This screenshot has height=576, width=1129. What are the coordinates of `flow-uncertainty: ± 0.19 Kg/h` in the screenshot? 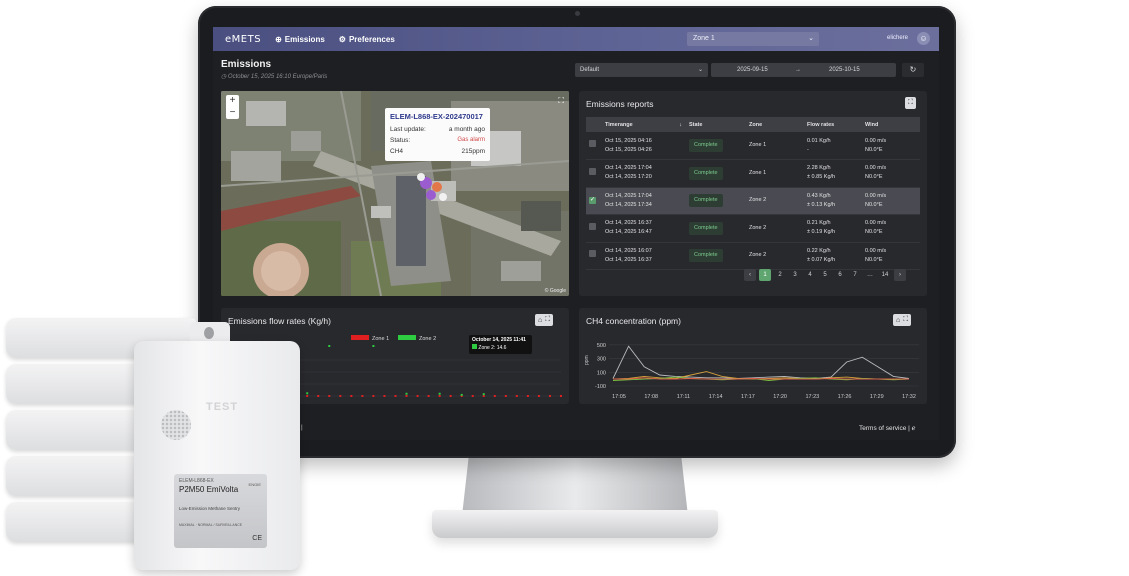 It's located at (821, 232).